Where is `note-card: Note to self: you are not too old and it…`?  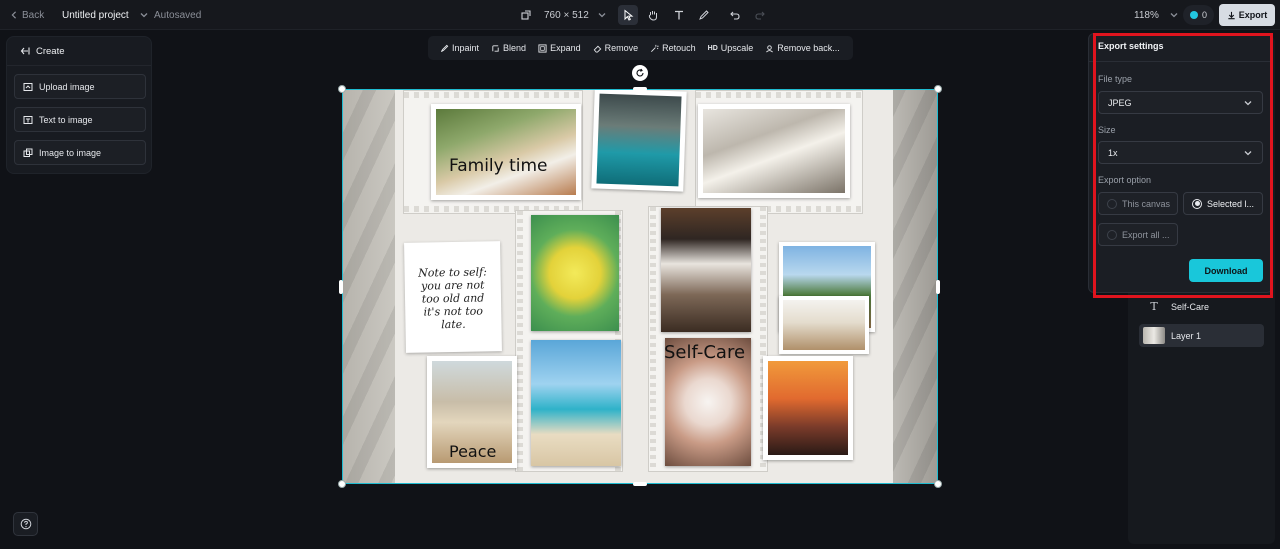 note-card: Note to self: you are not too old and it… is located at coordinates (453, 297).